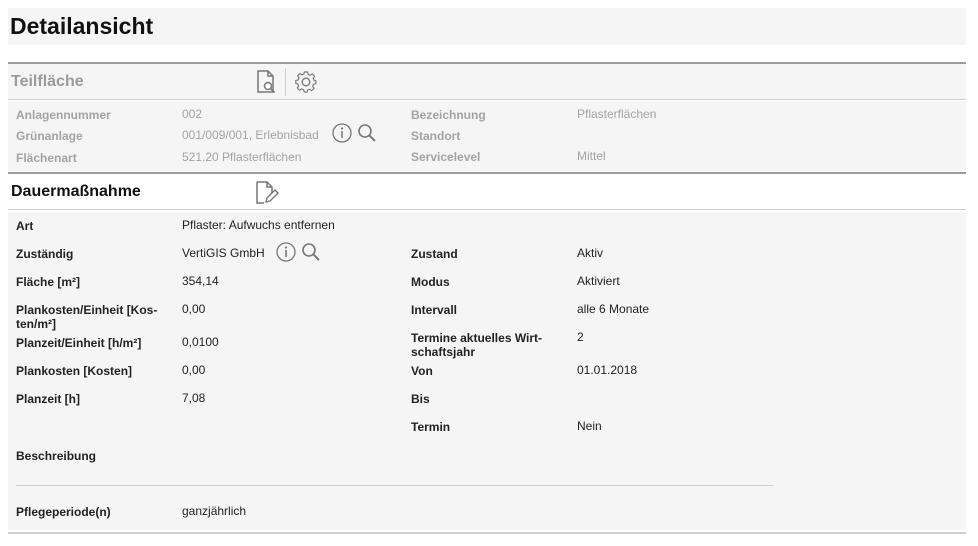  Describe the element at coordinates (477, 345) in the screenshot. I see `termine-label: Termine aktuelles Wirt-schaftsjahr` at that location.